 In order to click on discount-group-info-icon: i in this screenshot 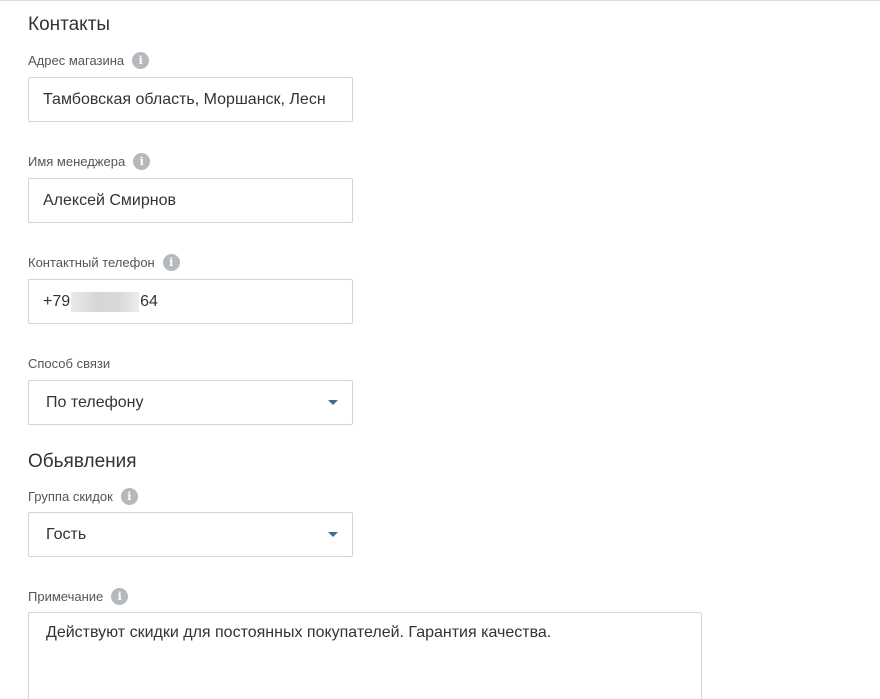, I will do `click(129, 496)`.